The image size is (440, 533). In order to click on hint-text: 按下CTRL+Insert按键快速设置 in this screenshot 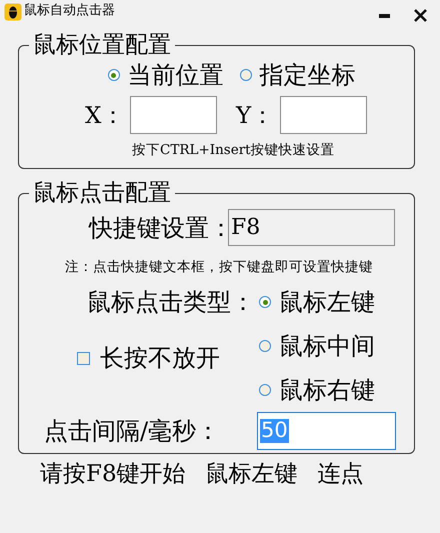, I will do `click(234, 150)`.